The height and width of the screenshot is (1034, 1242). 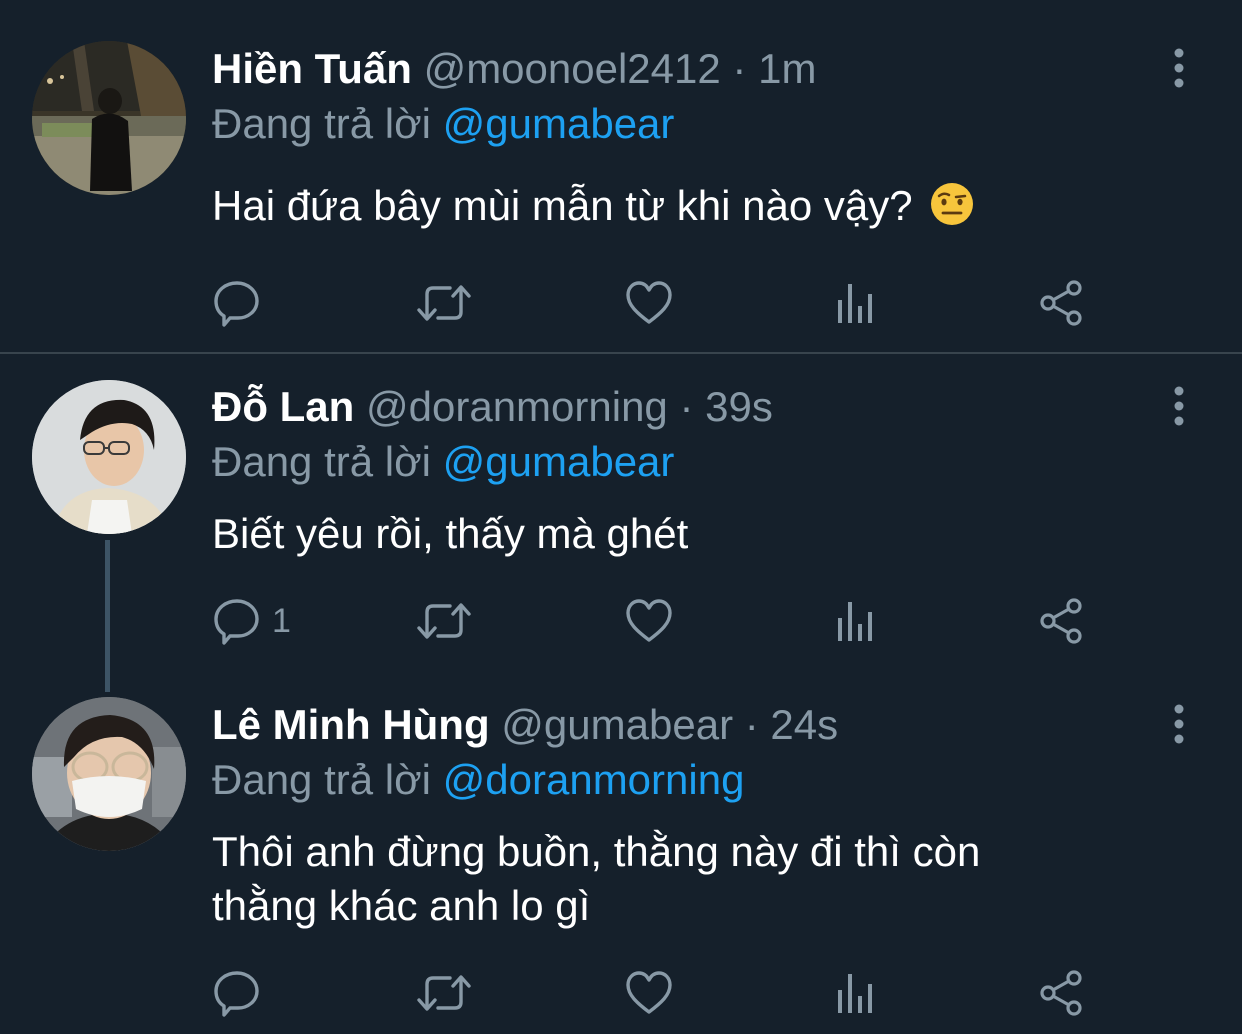 I want to click on tweet-text-line: thằng khác anh lo gì, so click(x=401, y=905).